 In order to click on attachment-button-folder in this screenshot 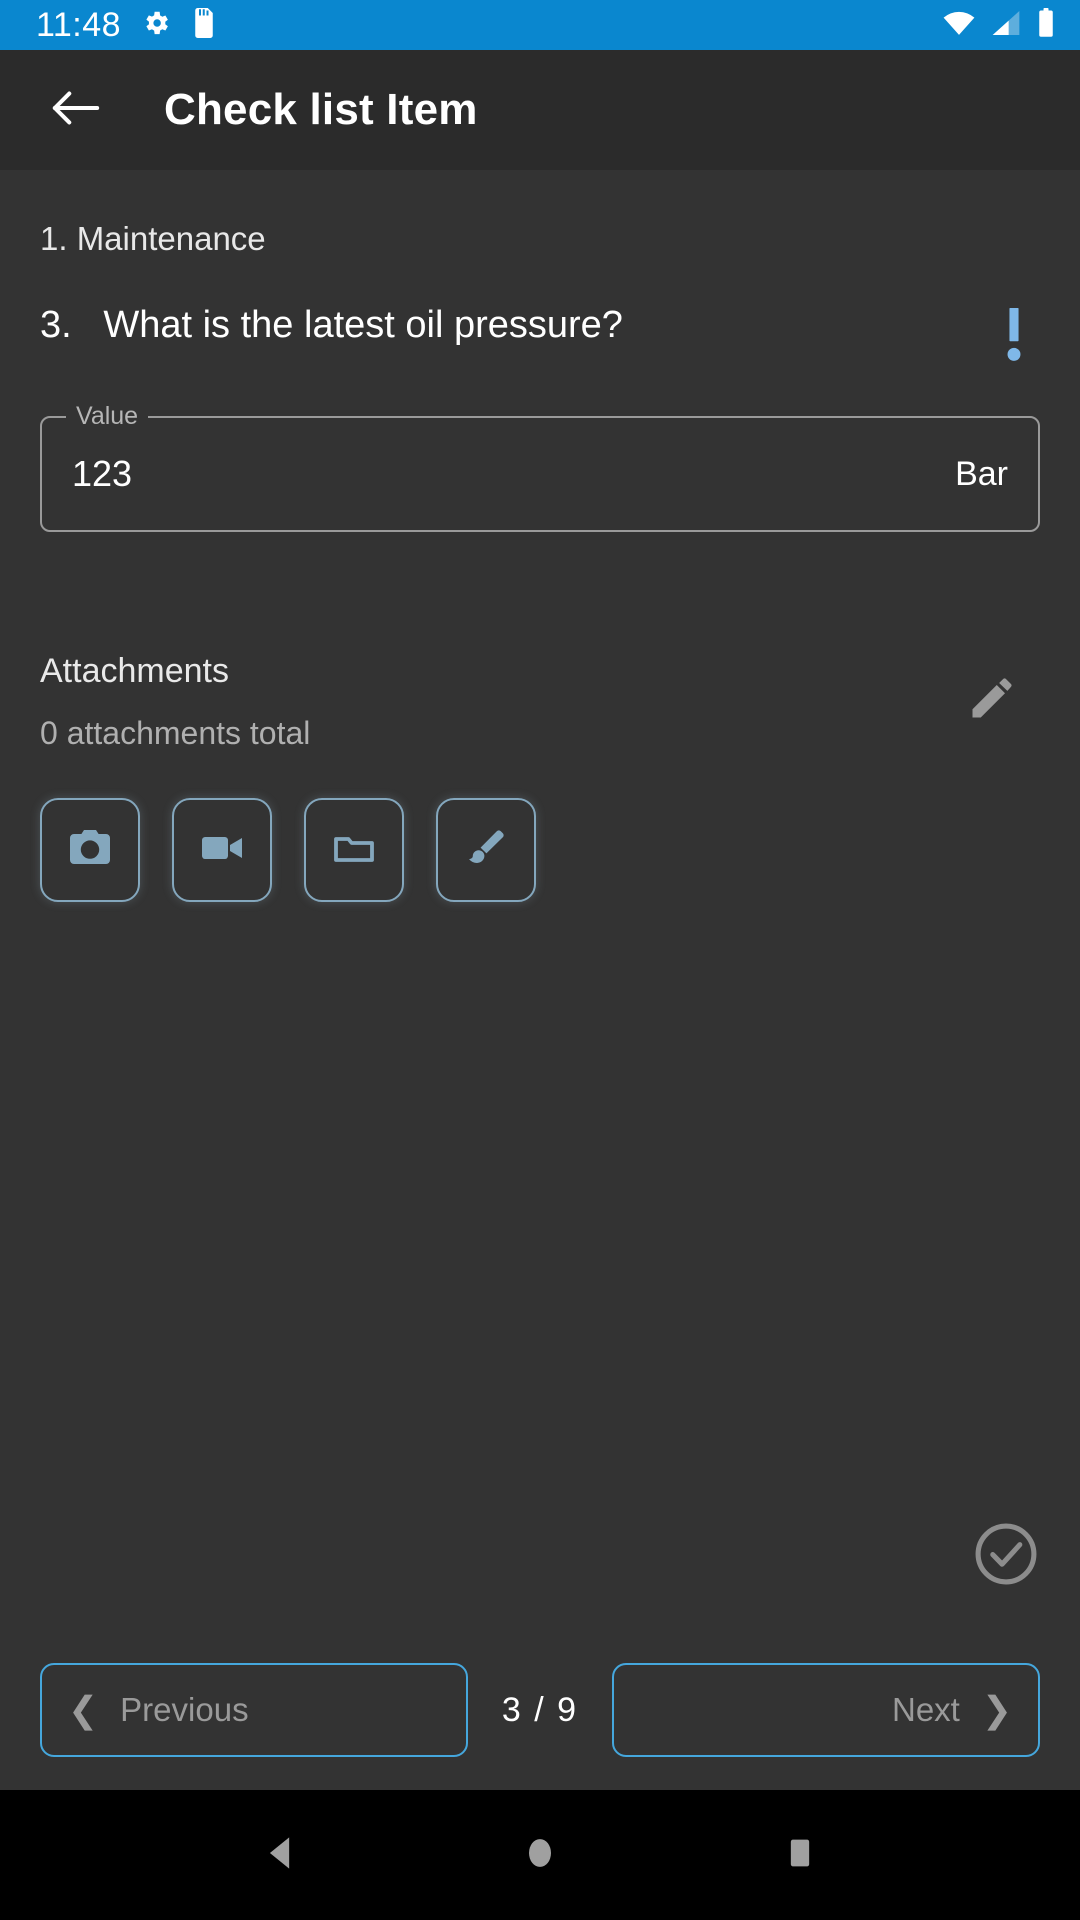, I will do `click(354, 850)`.